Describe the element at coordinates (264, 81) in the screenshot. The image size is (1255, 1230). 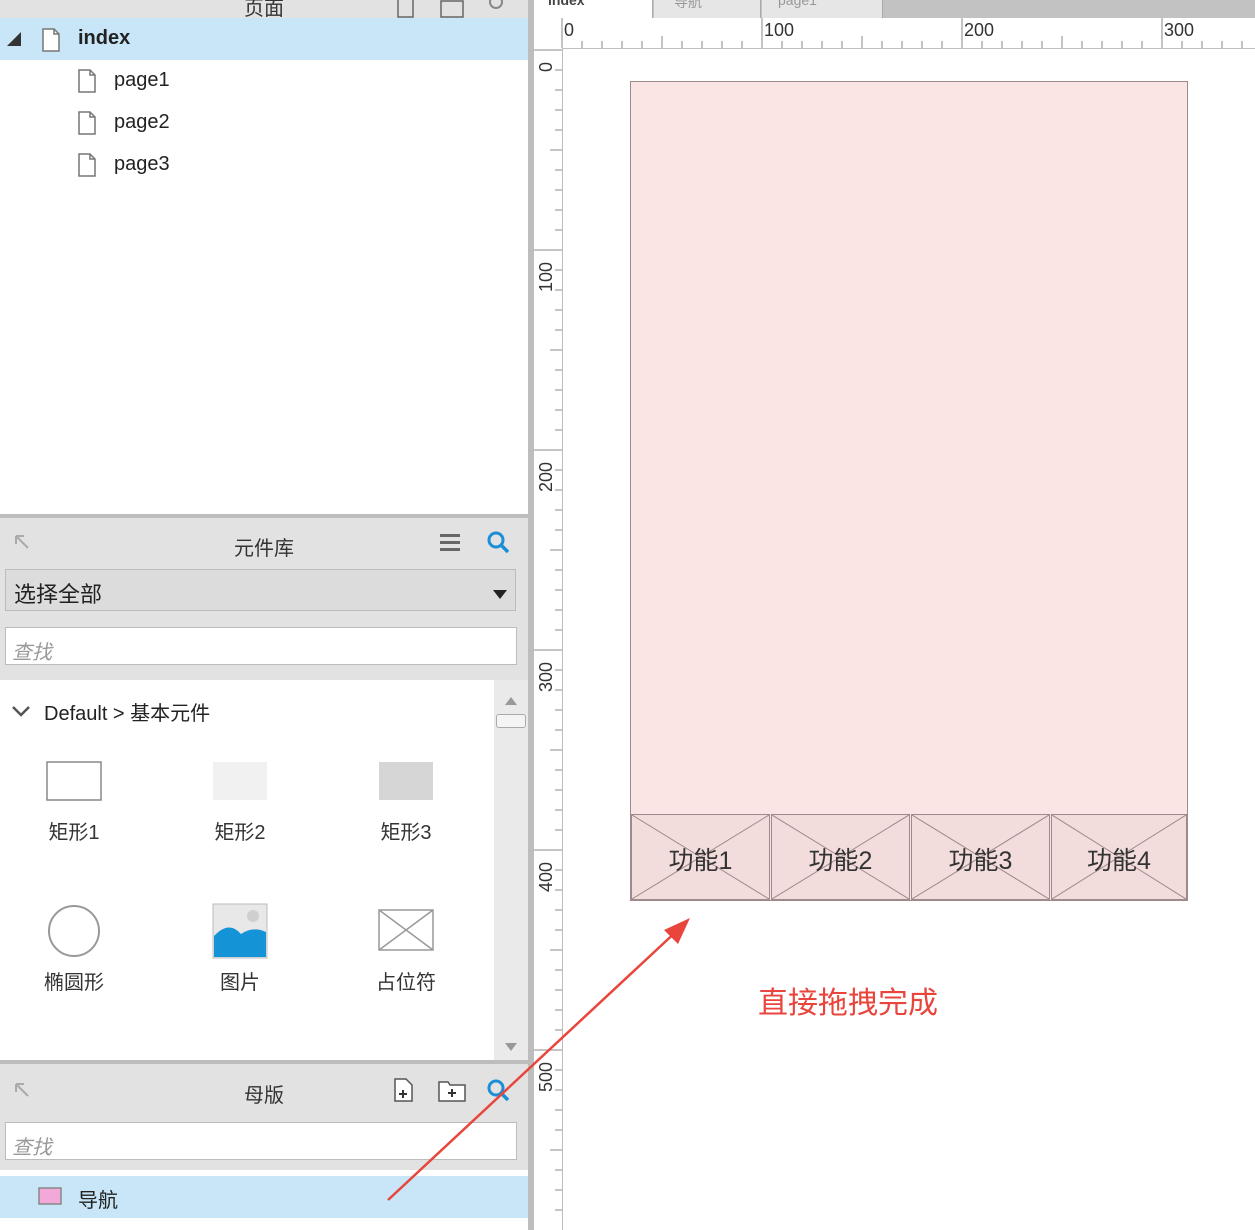
I see `page-tree-item-page1: page1` at that location.